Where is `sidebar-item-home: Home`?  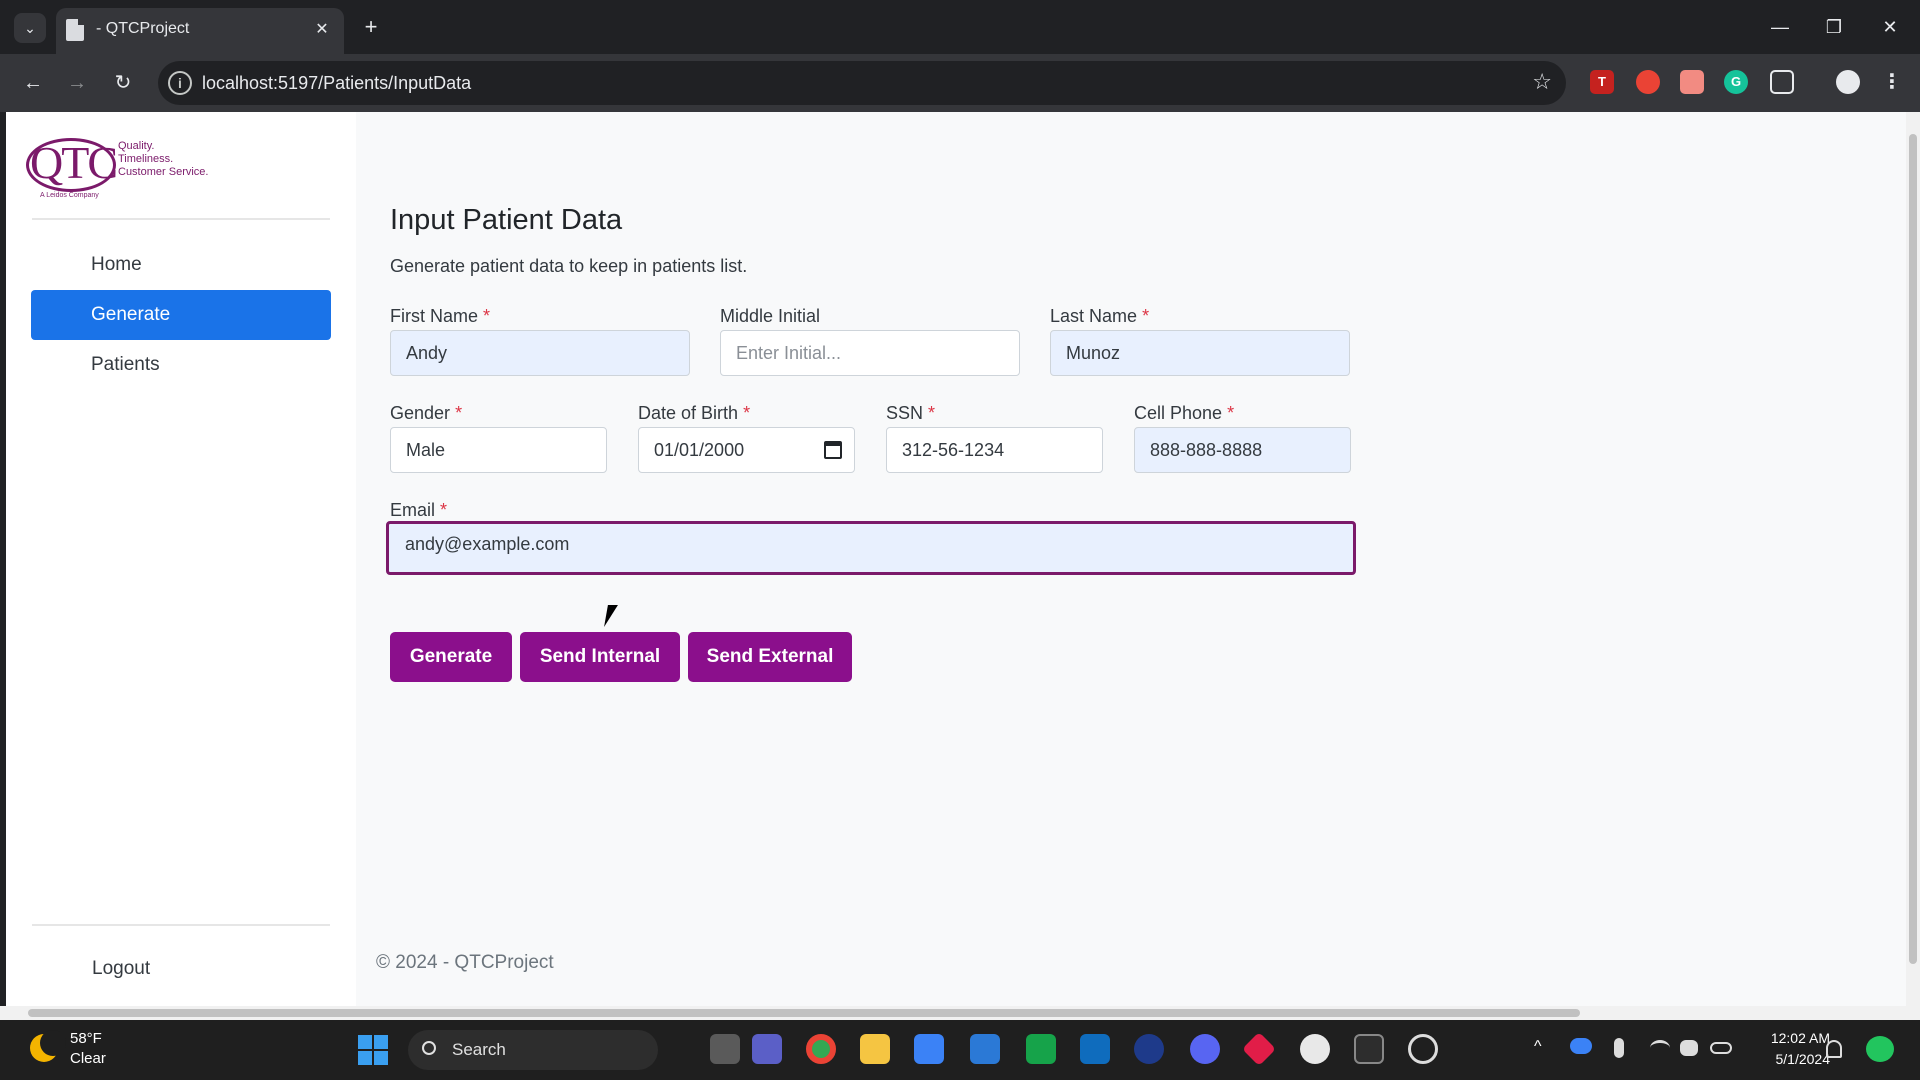 sidebar-item-home: Home is located at coordinates (181, 265).